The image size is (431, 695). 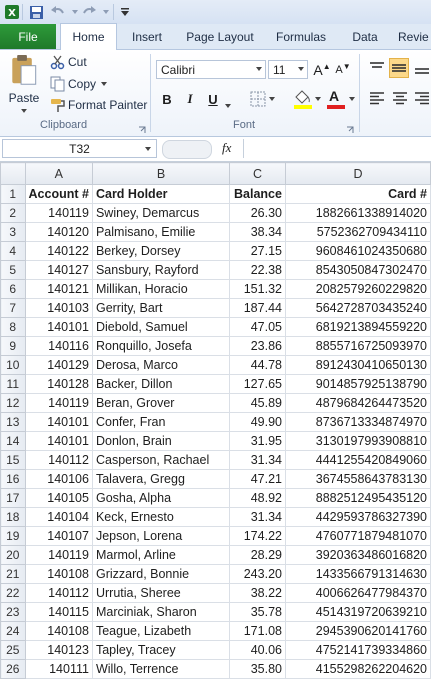 What do you see at coordinates (58, 574) in the screenshot?
I see `account-cell: 140108` at bounding box center [58, 574].